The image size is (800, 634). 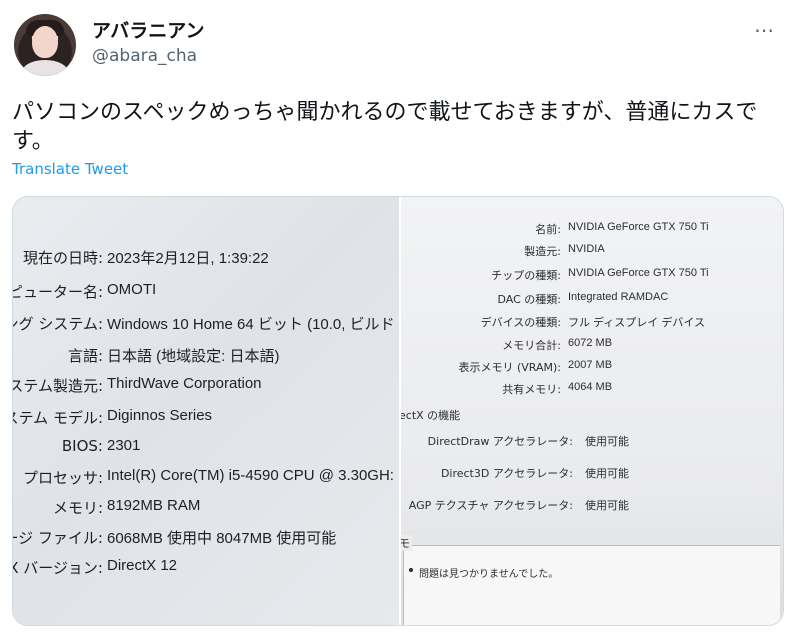 I want to click on spec-value: Diginnos Series, so click(x=160, y=415).